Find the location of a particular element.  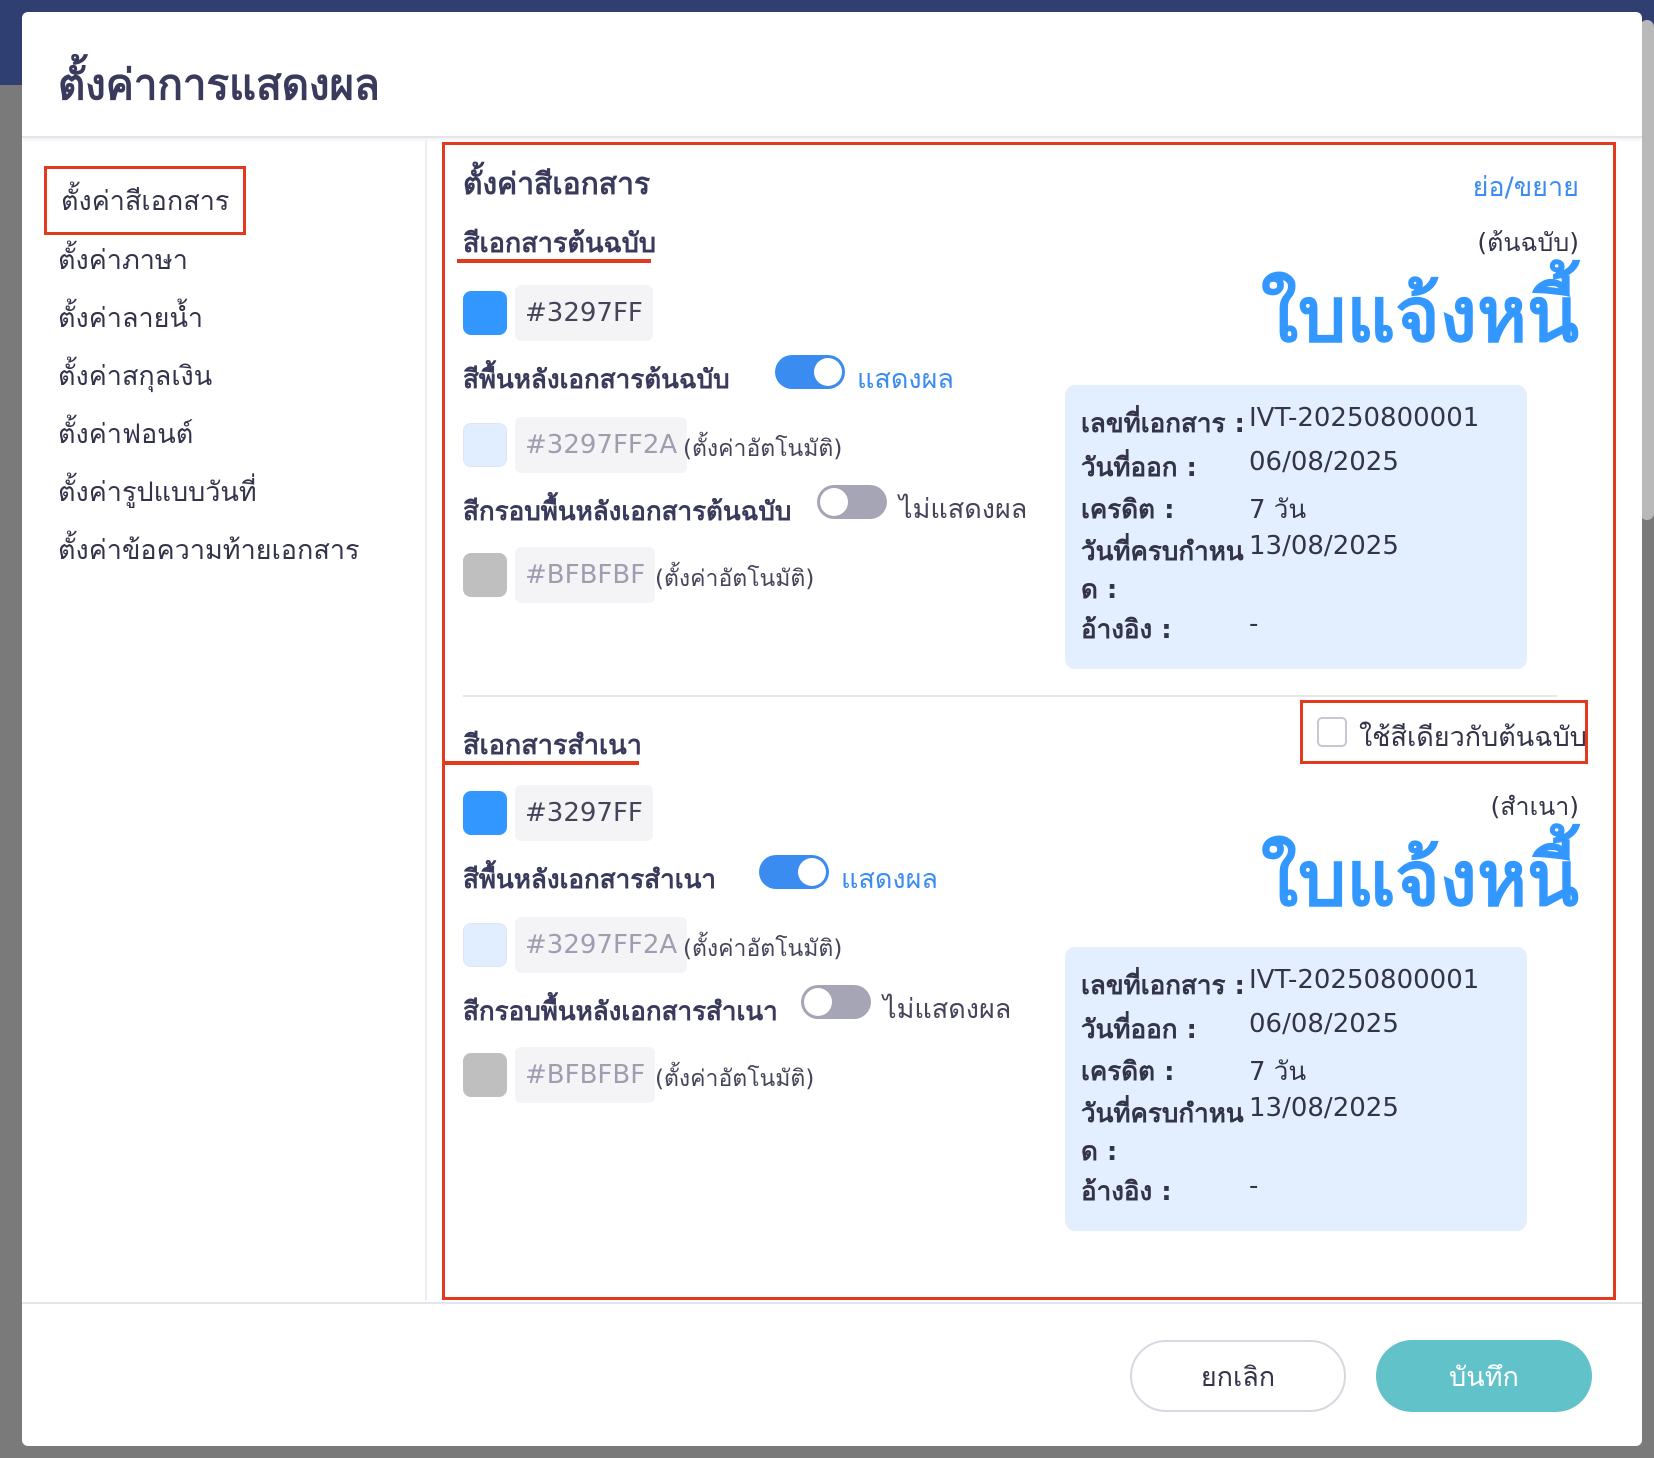

copy-border-label: สีกรอบพื้นหลังเอกสารสำเนา is located at coordinates (620, 1012).